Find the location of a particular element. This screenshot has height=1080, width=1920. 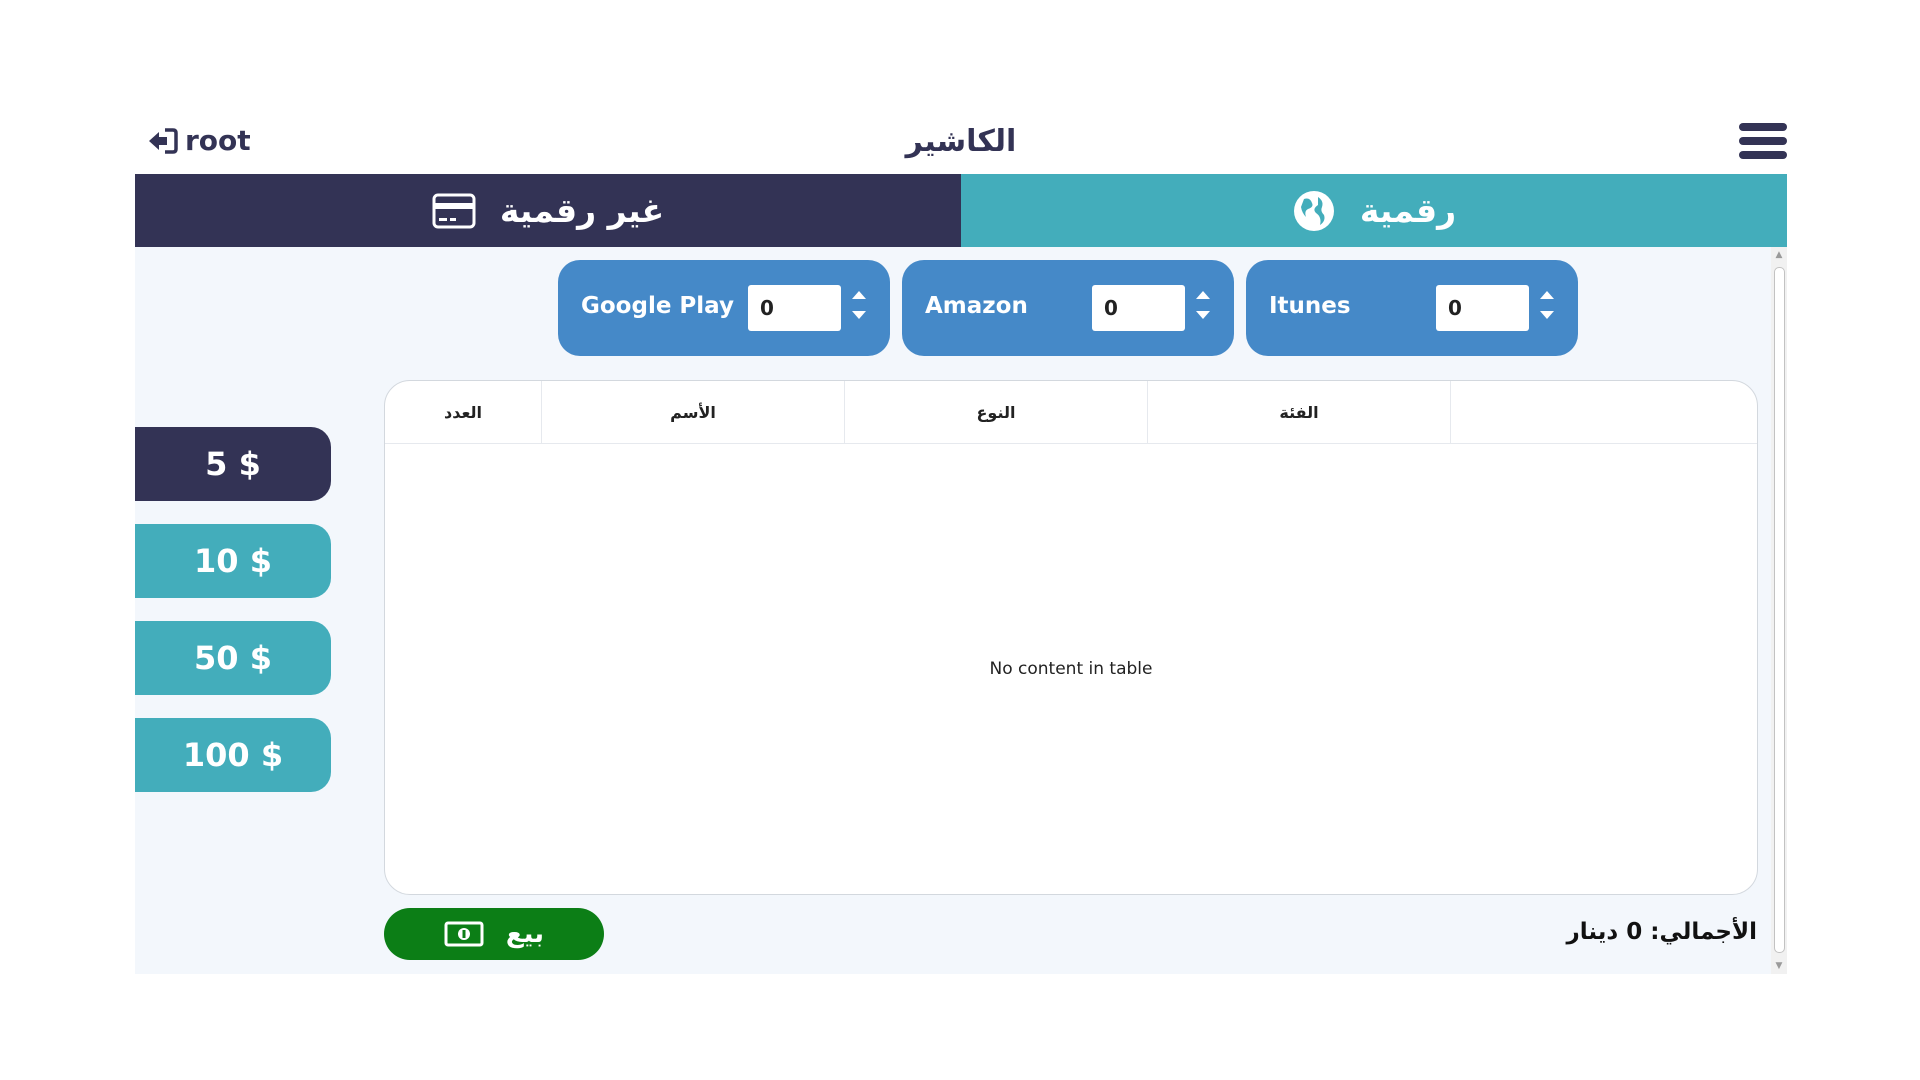

credit-card-icon is located at coordinates (454, 210).